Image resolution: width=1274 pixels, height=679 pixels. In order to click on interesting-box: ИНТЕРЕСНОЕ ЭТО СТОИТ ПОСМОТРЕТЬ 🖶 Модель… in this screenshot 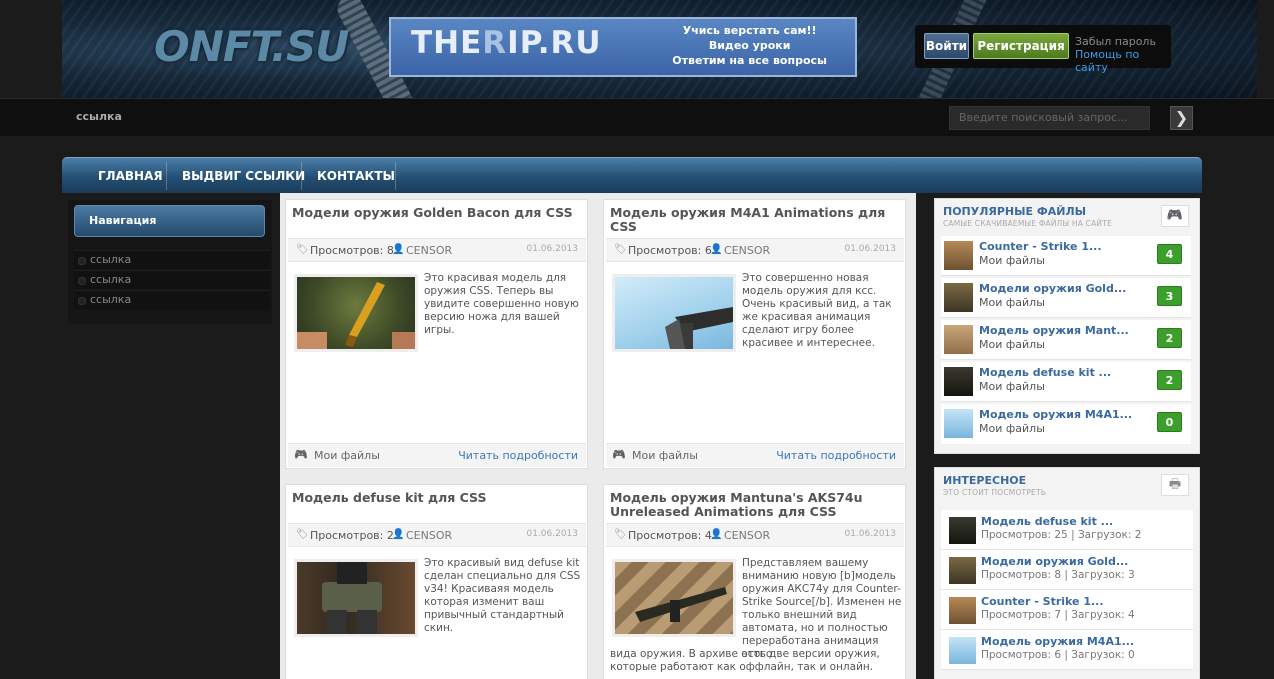, I will do `click(1067, 573)`.